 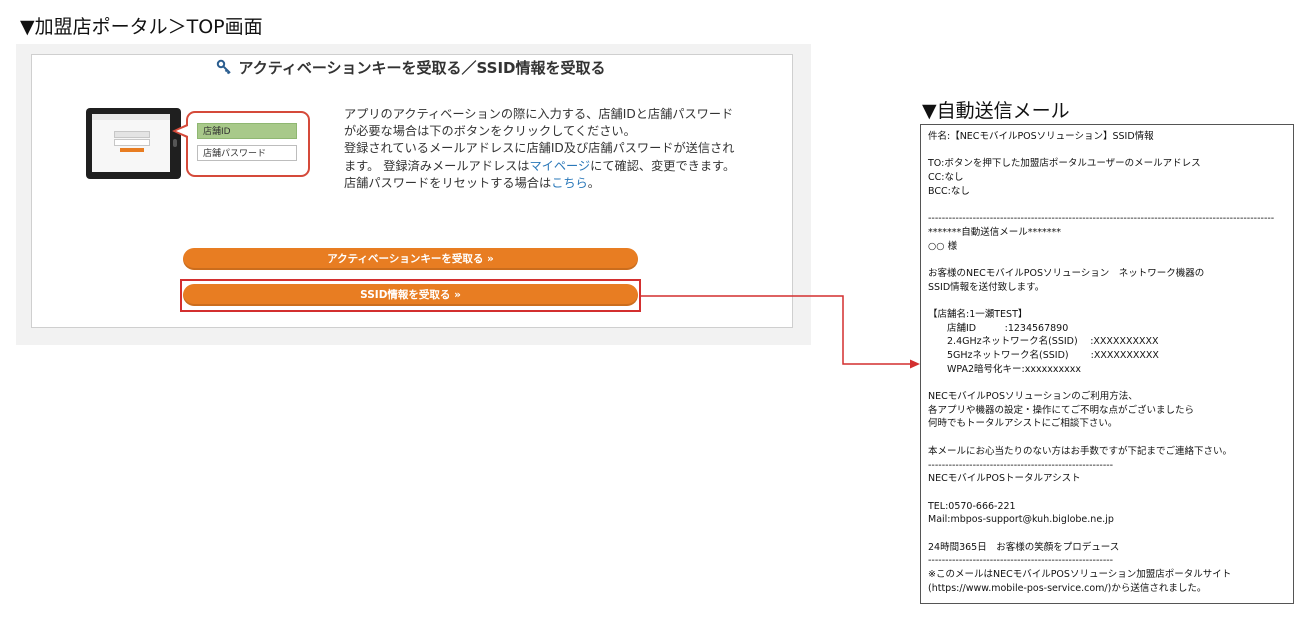 What do you see at coordinates (949, 191) in the screenshot?
I see `mail-line: BCC:なし` at bounding box center [949, 191].